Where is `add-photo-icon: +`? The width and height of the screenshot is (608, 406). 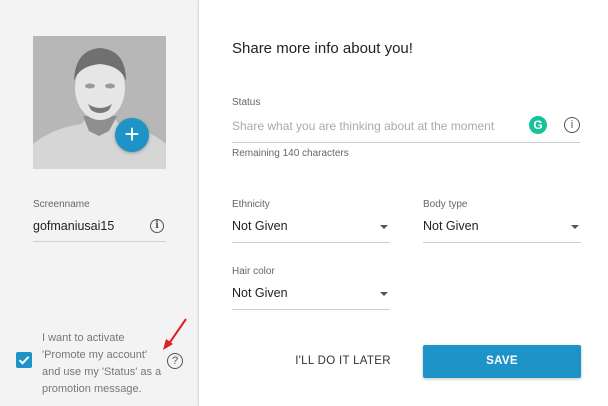 add-photo-icon: + is located at coordinates (132, 135).